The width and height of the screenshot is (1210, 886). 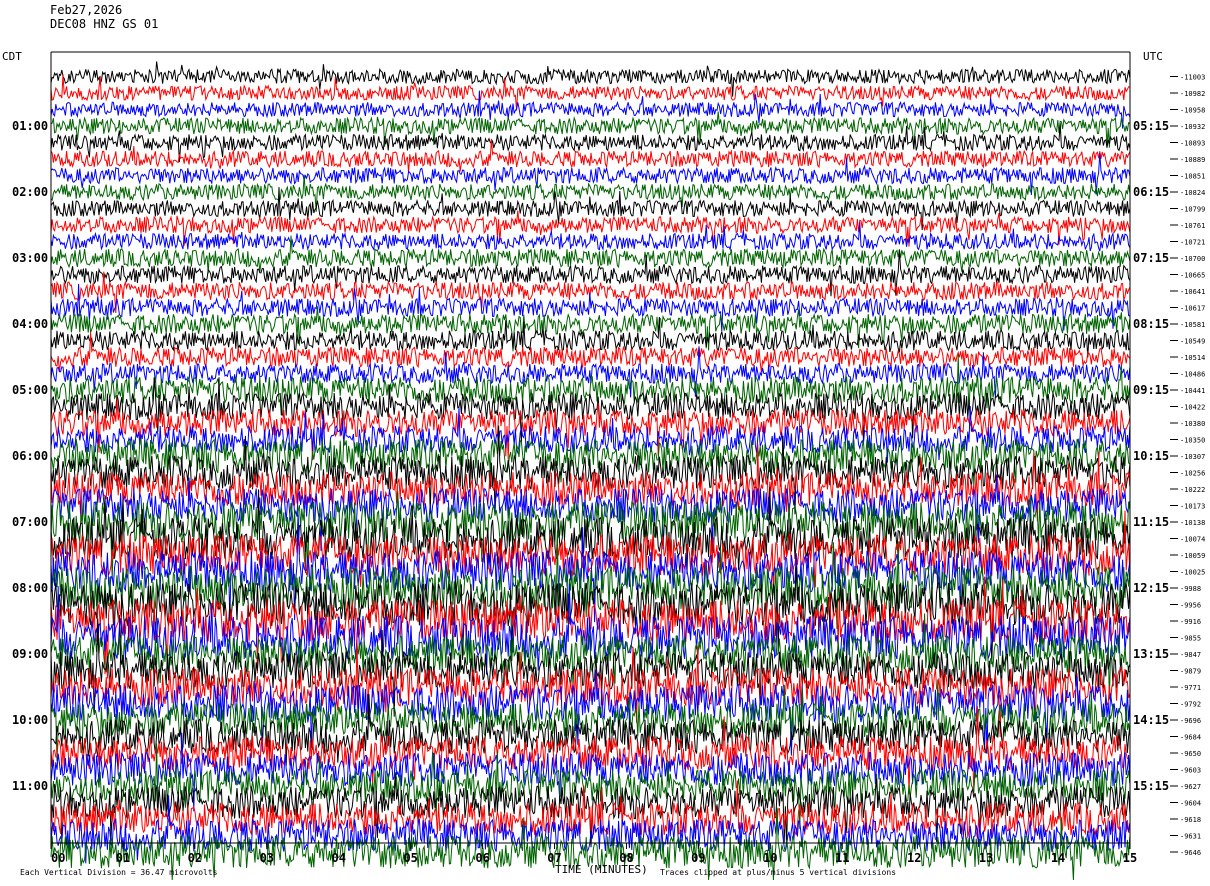 What do you see at coordinates (30, 654) in the screenshot?
I see `left-time-label: 09:00` at bounding box center [30, 654].